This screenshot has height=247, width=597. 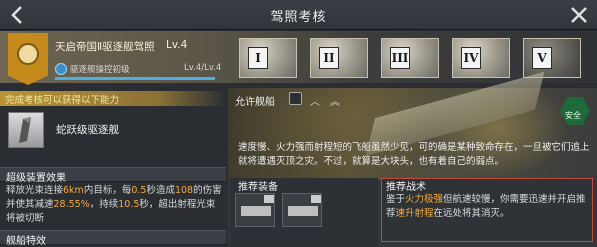 I want to click on title-bar: 驾照考核, so click(x=298, y=15).